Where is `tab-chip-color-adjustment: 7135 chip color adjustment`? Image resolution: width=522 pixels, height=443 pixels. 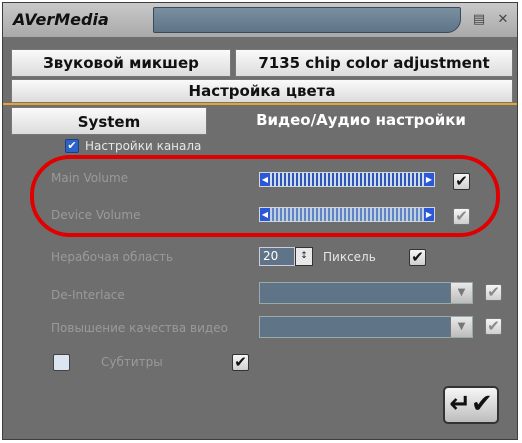 tab-chip-color-adjustment: 7135 chip color adjustment is located at coordinates (374, 63).